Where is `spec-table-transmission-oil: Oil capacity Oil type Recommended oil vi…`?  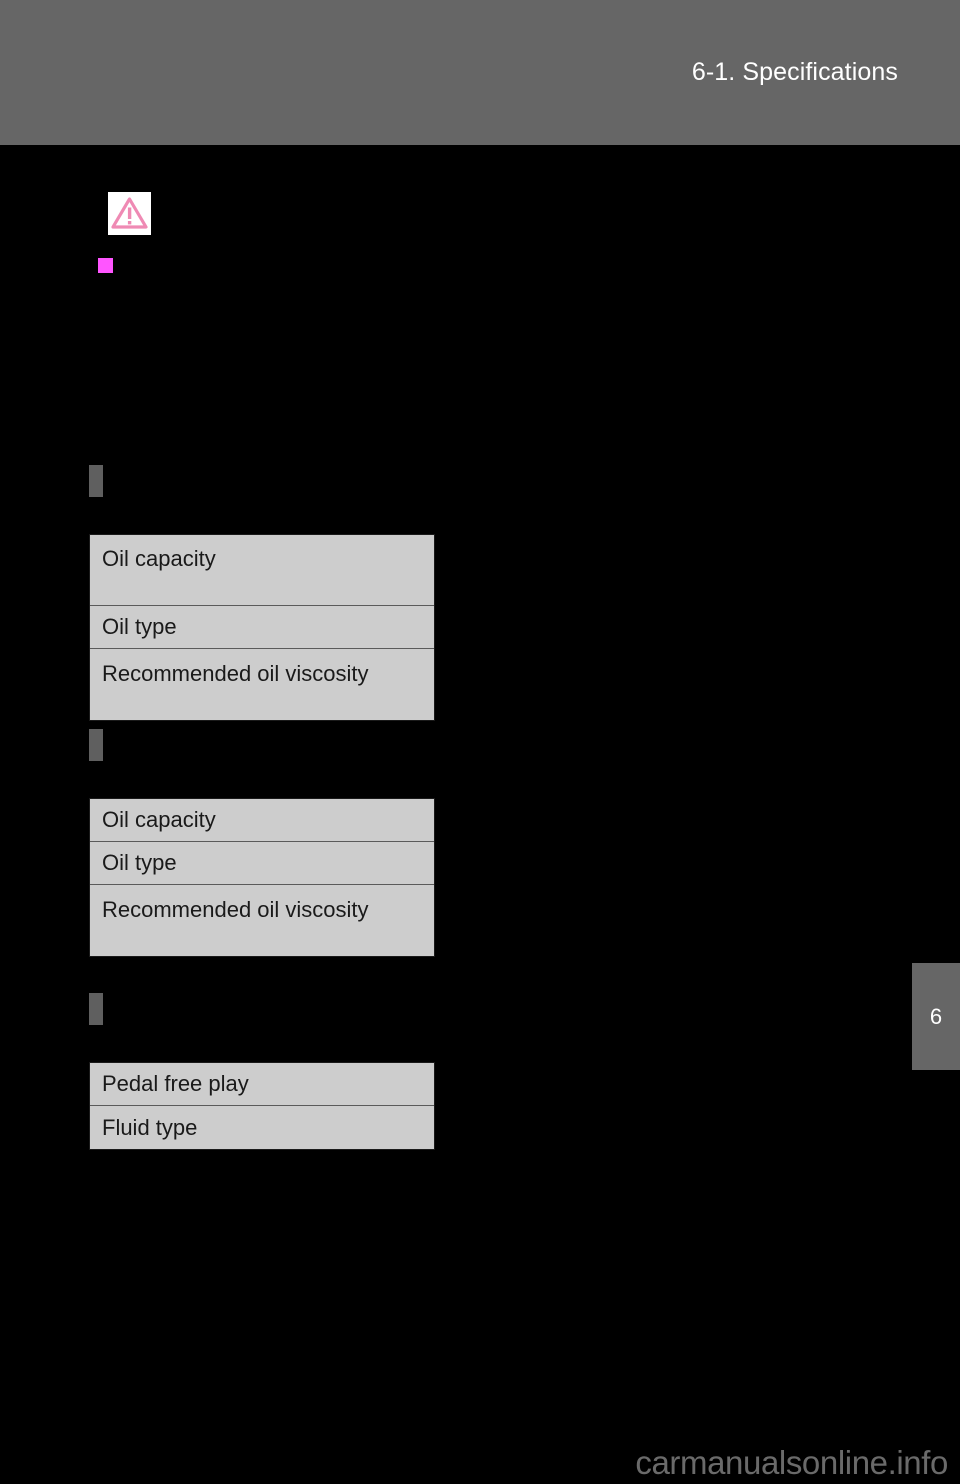 spec-table-transmission-oil: Oil capacity Oil type Recommended oil vi… is located at coordinates (262, 877).